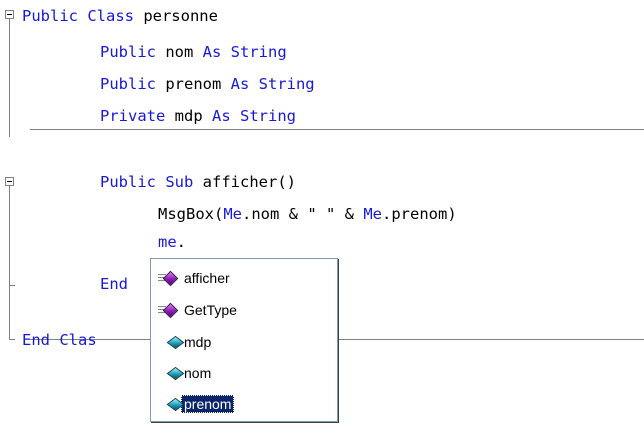 The width and height of the screenshot is (644, 439). I want to click on identifier: MsgBox(, so click(191, 214).